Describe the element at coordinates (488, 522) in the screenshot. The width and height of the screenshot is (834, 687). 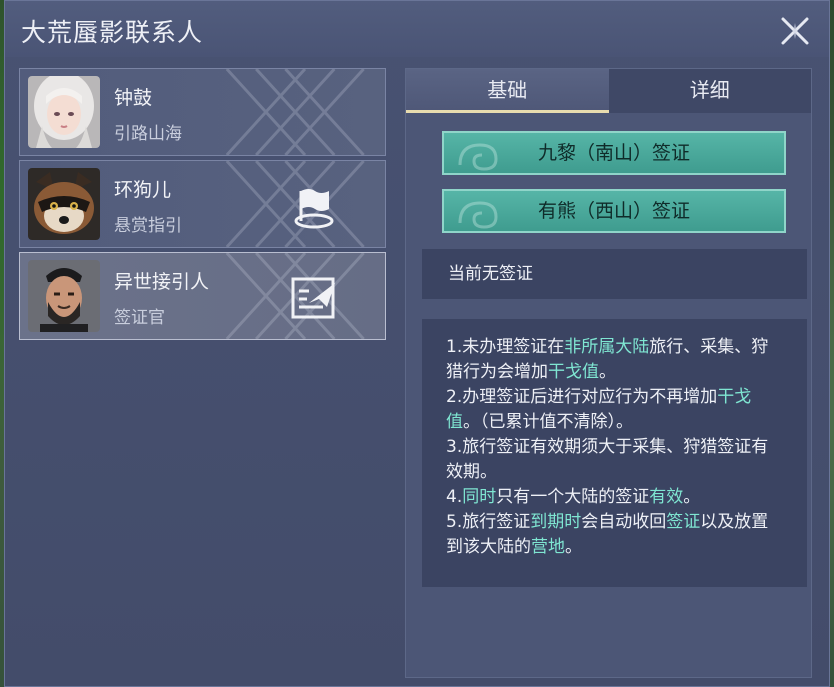
I see `rule-text: 5.旅行签证` at that location.